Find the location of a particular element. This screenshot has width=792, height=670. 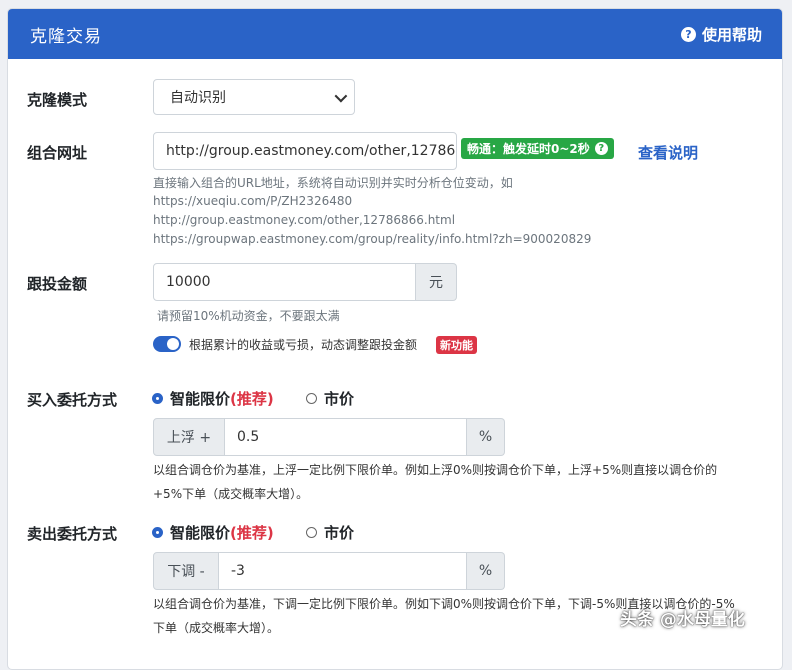

sell-order-label: 卖出委托方式 is located at coordinates (72, 534).